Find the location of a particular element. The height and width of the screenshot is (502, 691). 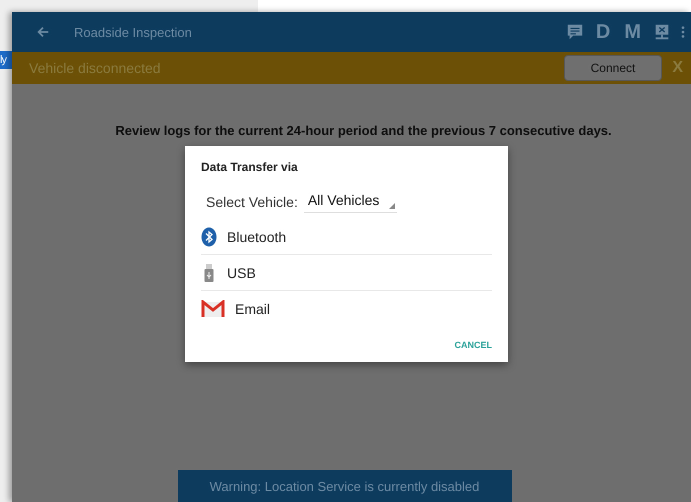

bluetooth-icon is located at coordinates (209, 236).